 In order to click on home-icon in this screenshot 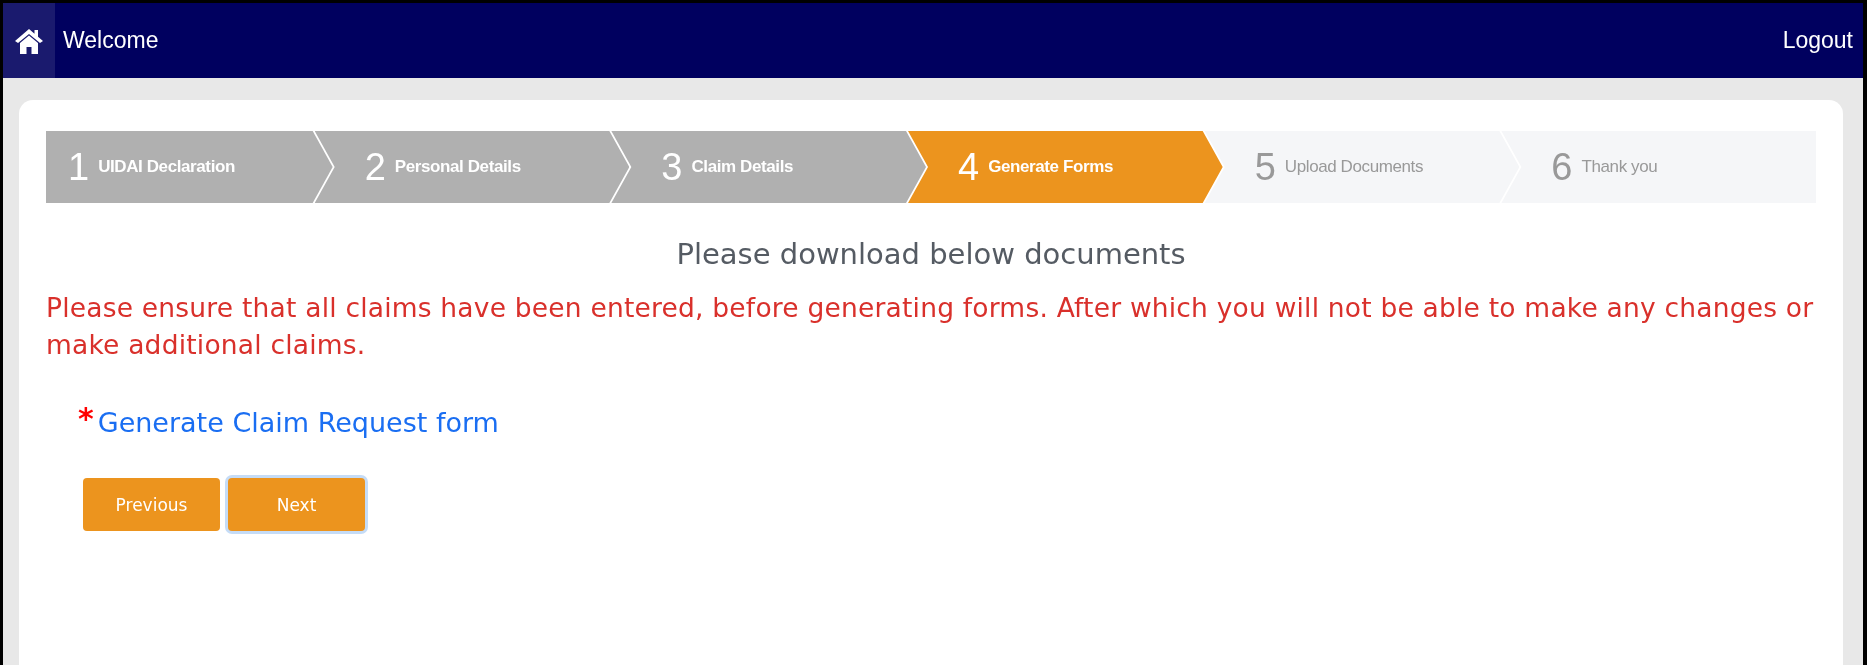, I will do `click(29, 40)`.